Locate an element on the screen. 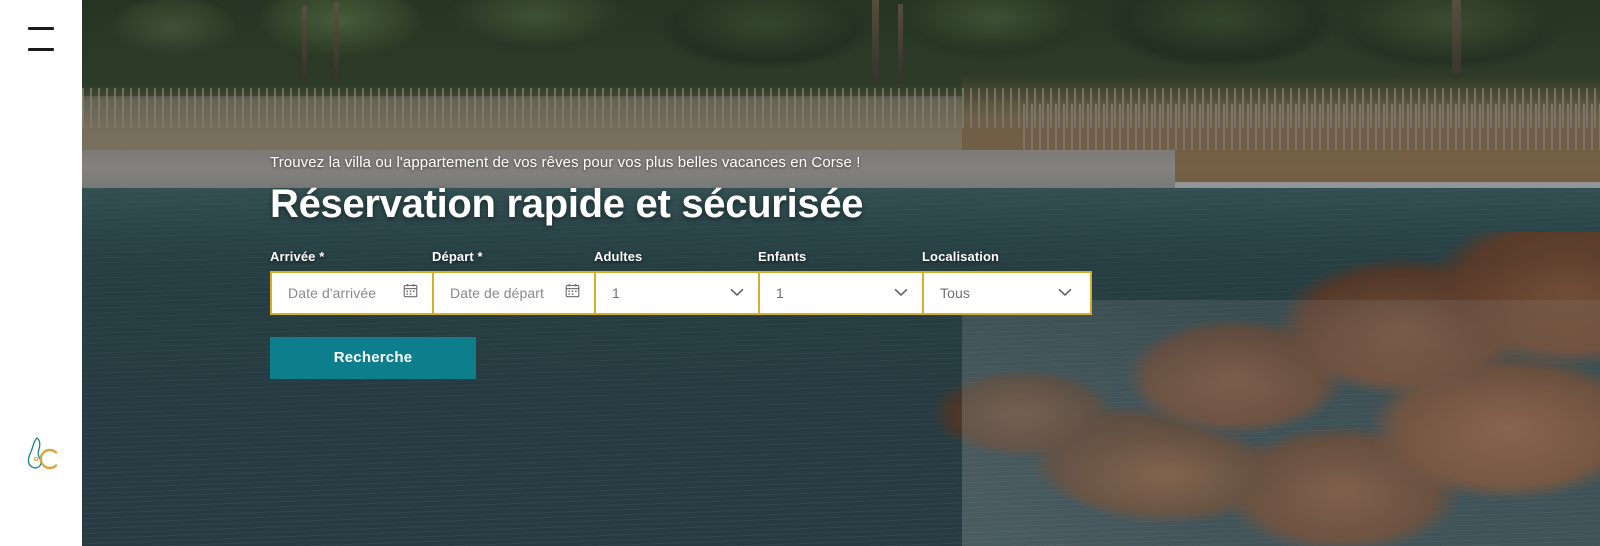 This screenshot has width=1600, height=546. corsica-logo-icon is located at coordinates (42, 453).